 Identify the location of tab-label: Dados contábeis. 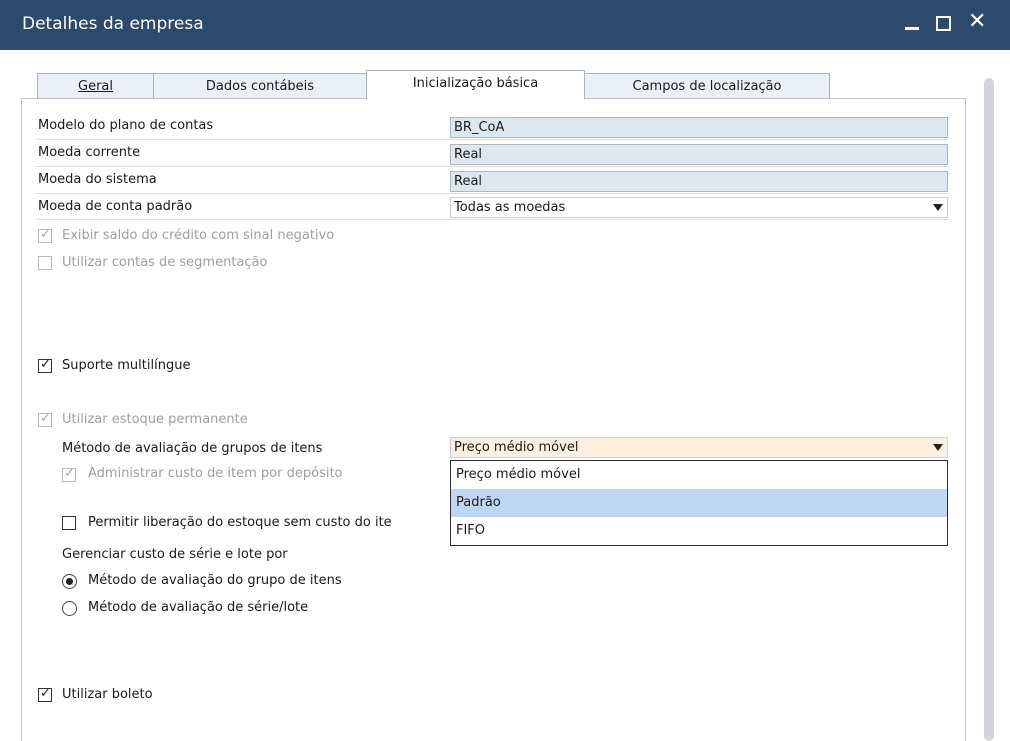
(260, 86).